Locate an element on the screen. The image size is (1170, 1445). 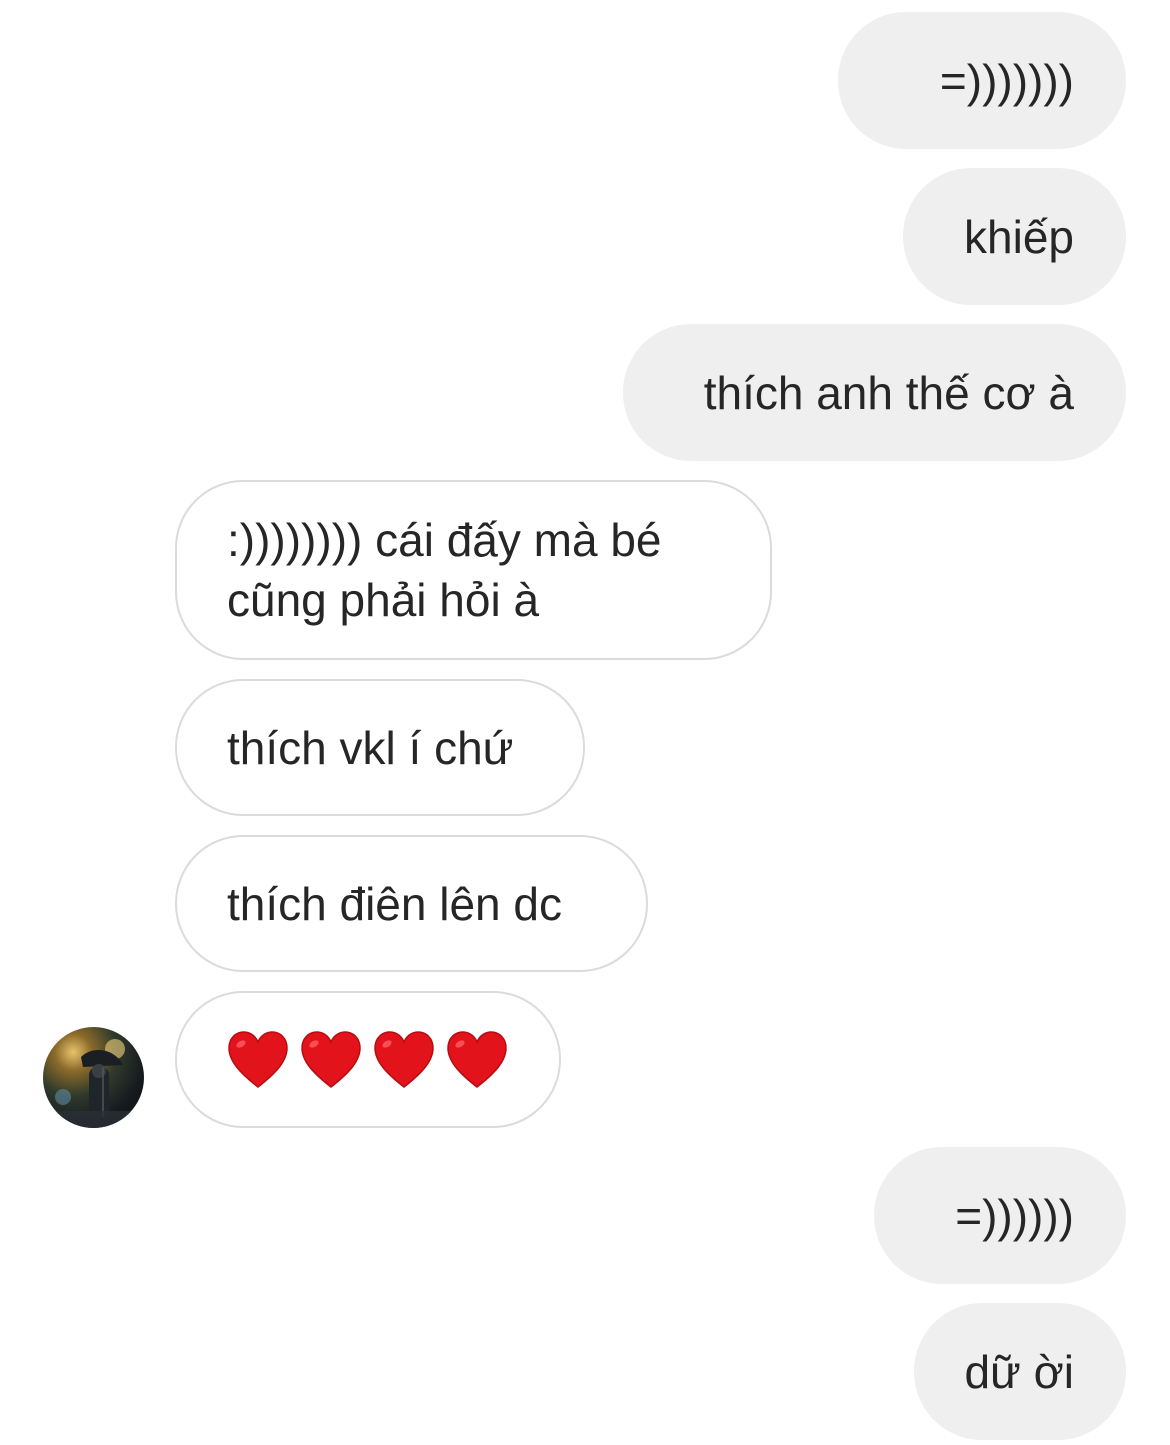
message-bubble-incoming: thích vkl í chứ is located at coordinates (380, 747).